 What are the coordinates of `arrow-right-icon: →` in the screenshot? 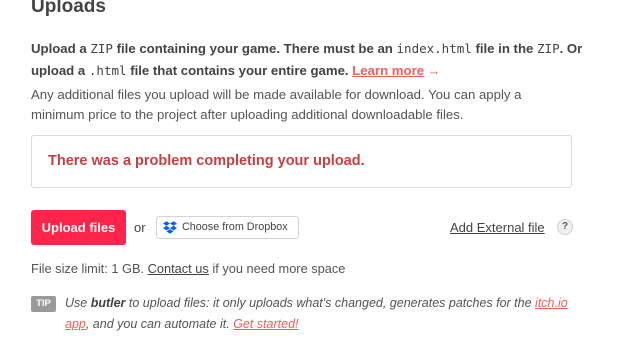 It's located at (434, 70).